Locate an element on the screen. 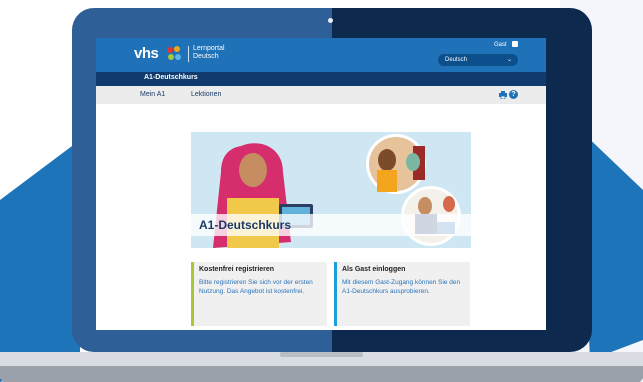 The image size is (643, 382). portal-name: Lernportal Deutsch is located at coordinates (209, 52).